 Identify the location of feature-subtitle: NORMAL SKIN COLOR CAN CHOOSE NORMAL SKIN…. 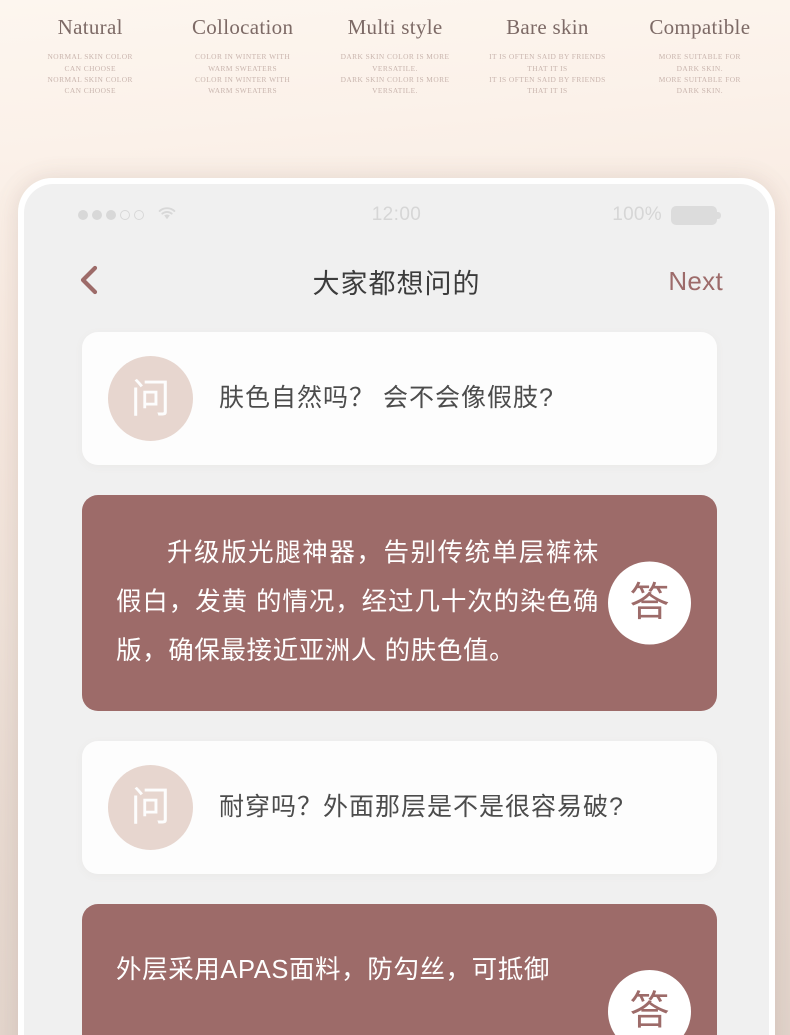
(90, 73).